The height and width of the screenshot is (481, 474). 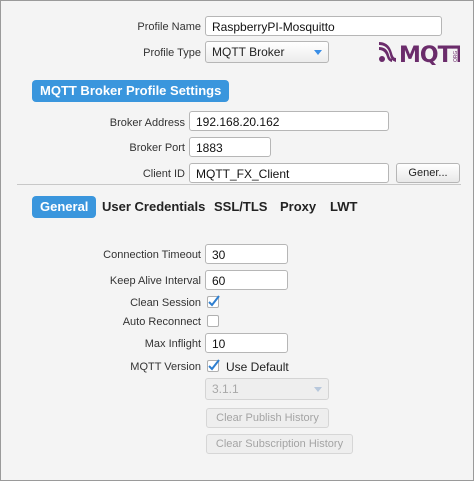 I want to click on keep-alive-input: 60, so click(x=246, y=280).